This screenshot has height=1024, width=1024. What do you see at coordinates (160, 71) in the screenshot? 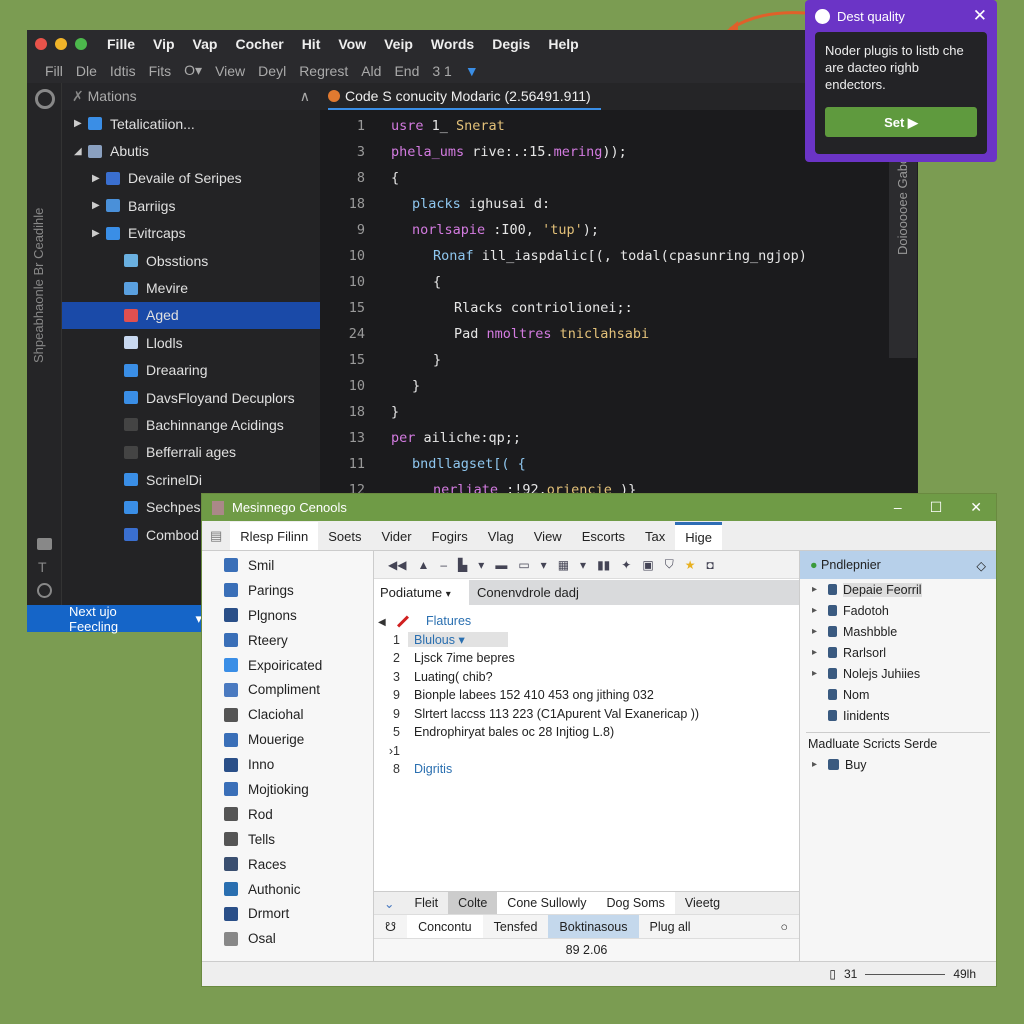
I see `toolbar-item: Fits` at bounding box center [160, 71].